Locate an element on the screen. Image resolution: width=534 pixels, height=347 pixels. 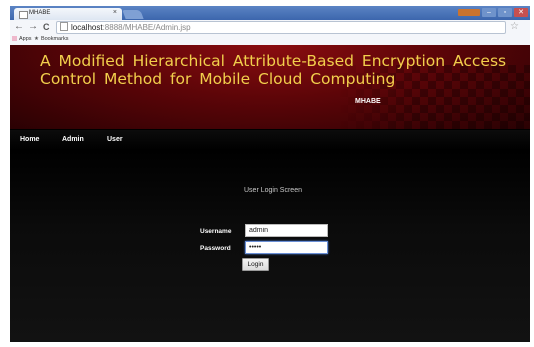
username-label: Username is located at coordinates (216, 231).